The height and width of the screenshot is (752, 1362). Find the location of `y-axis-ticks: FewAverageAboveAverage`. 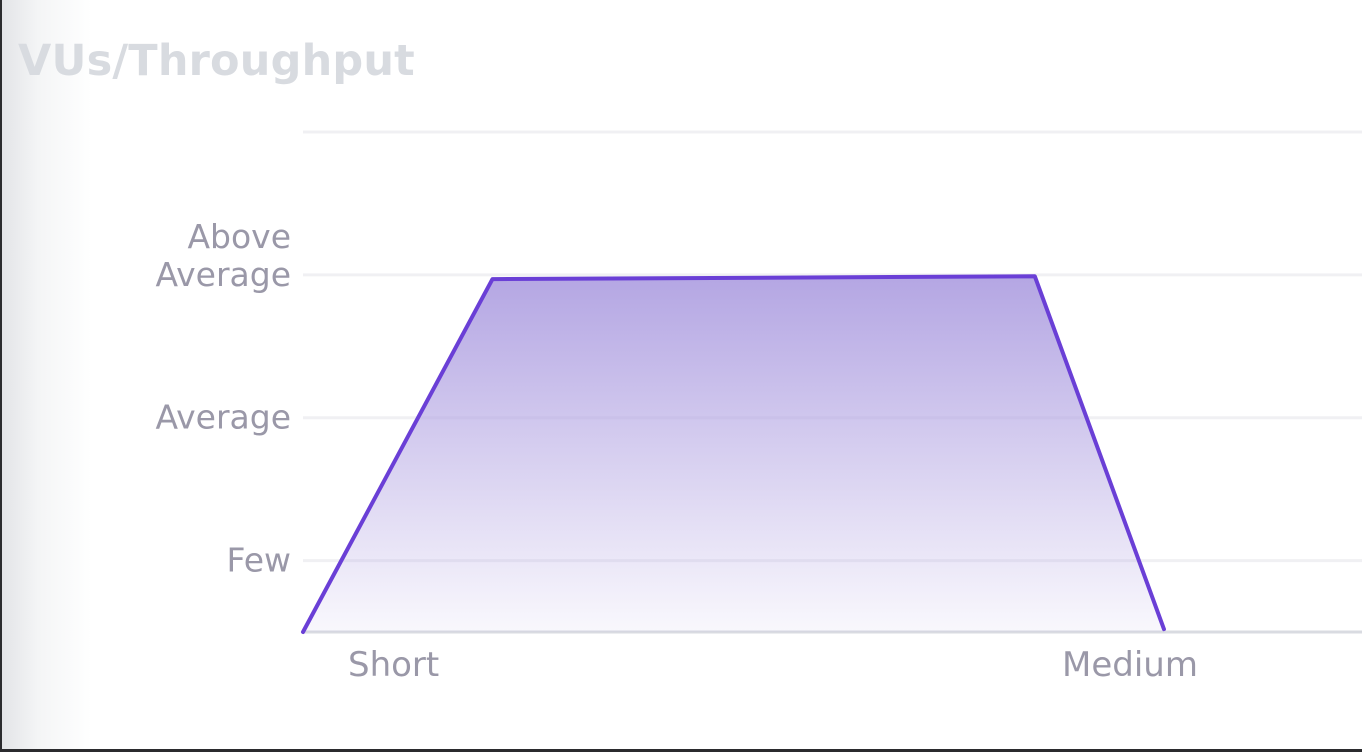

y-axis-ticks: FewAverageAboveAverage is located at coordinates (223, 398).